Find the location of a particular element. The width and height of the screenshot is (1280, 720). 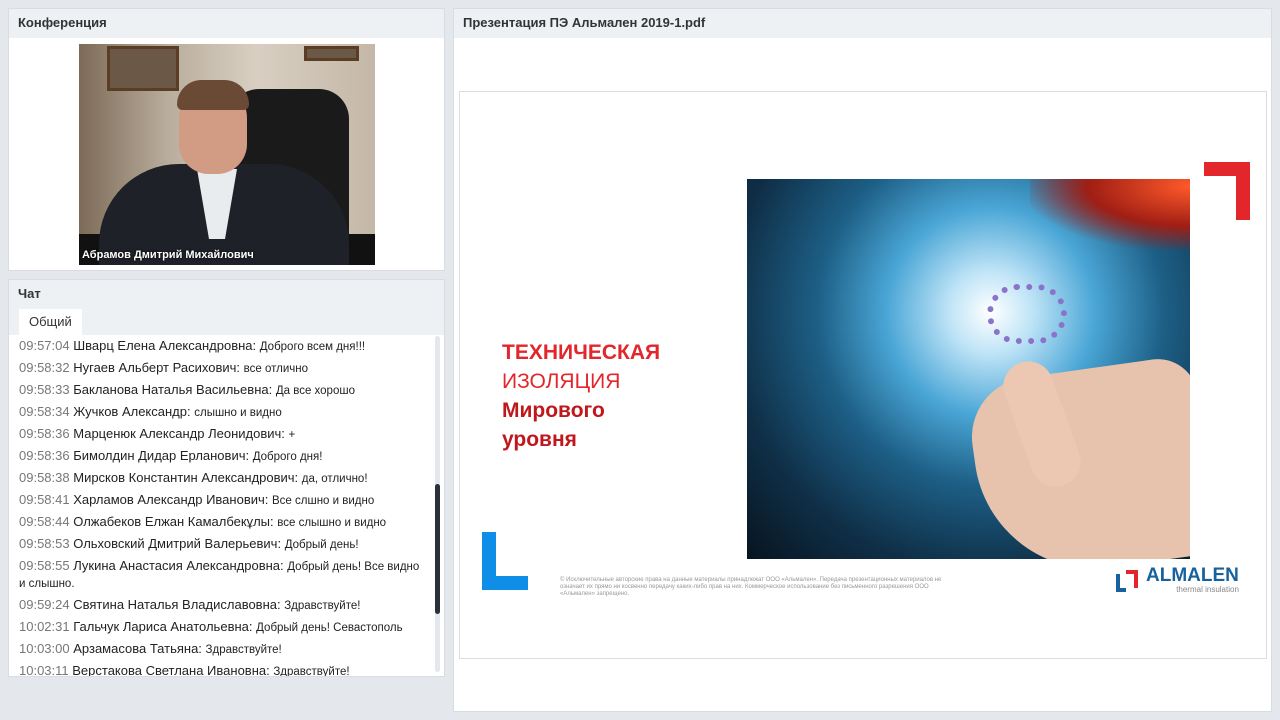

message-text: Добрый день! is located at coordinates (321, 545).